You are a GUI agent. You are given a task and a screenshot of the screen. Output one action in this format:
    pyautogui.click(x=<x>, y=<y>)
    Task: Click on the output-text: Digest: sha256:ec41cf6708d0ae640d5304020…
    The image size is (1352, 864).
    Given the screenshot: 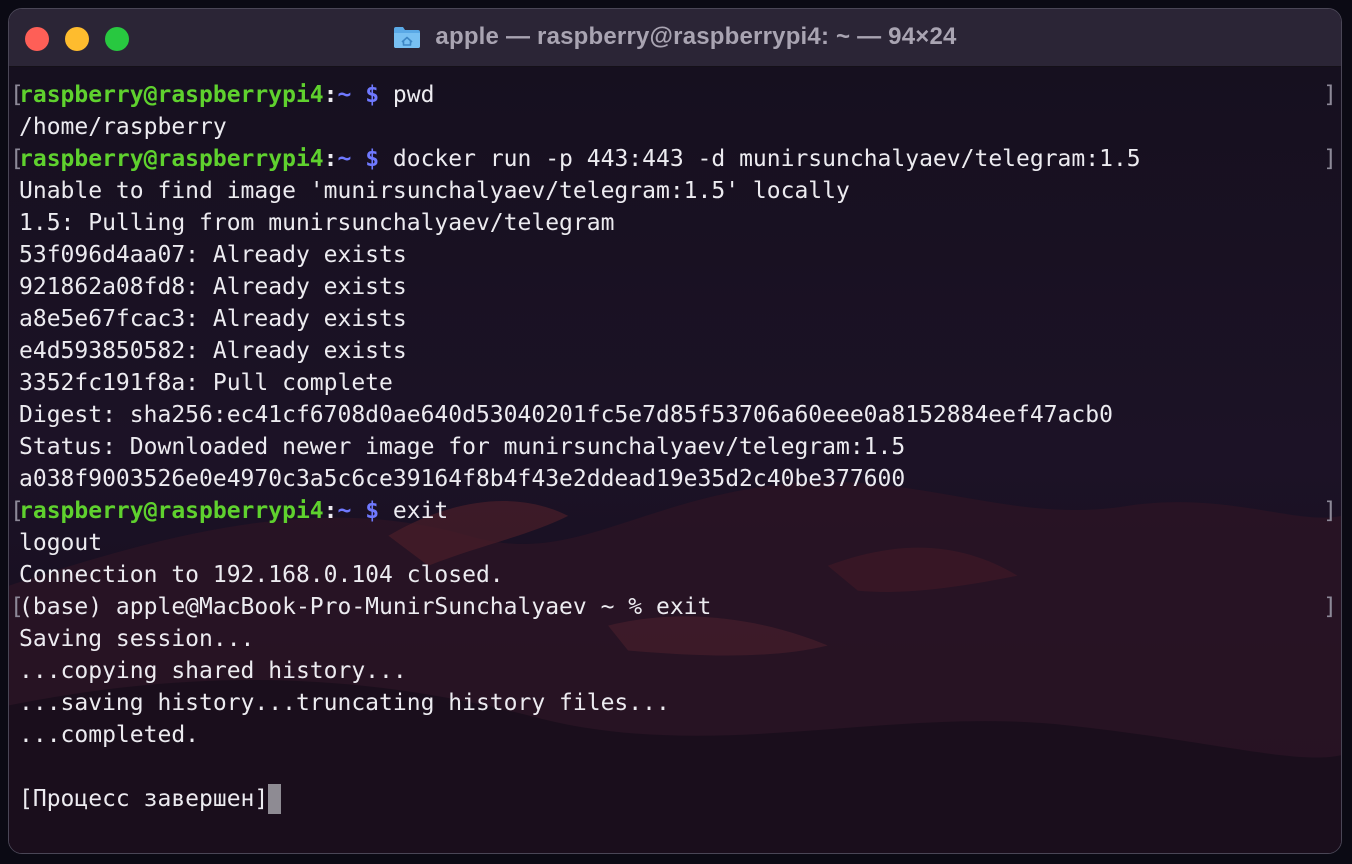 What is the action you would take?
    pyautogui.click(x=566, y=415)
    